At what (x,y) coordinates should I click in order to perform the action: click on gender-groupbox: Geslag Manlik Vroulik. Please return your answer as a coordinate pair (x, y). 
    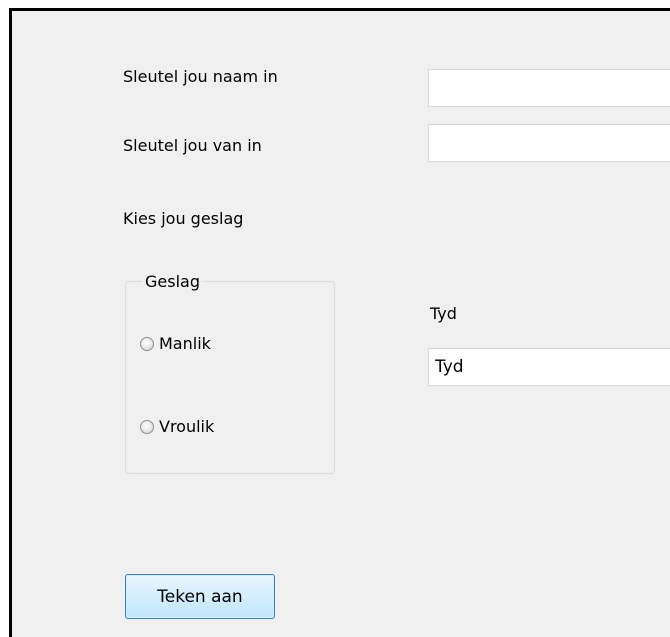
    Looking at the image, I should click on (230, 373).